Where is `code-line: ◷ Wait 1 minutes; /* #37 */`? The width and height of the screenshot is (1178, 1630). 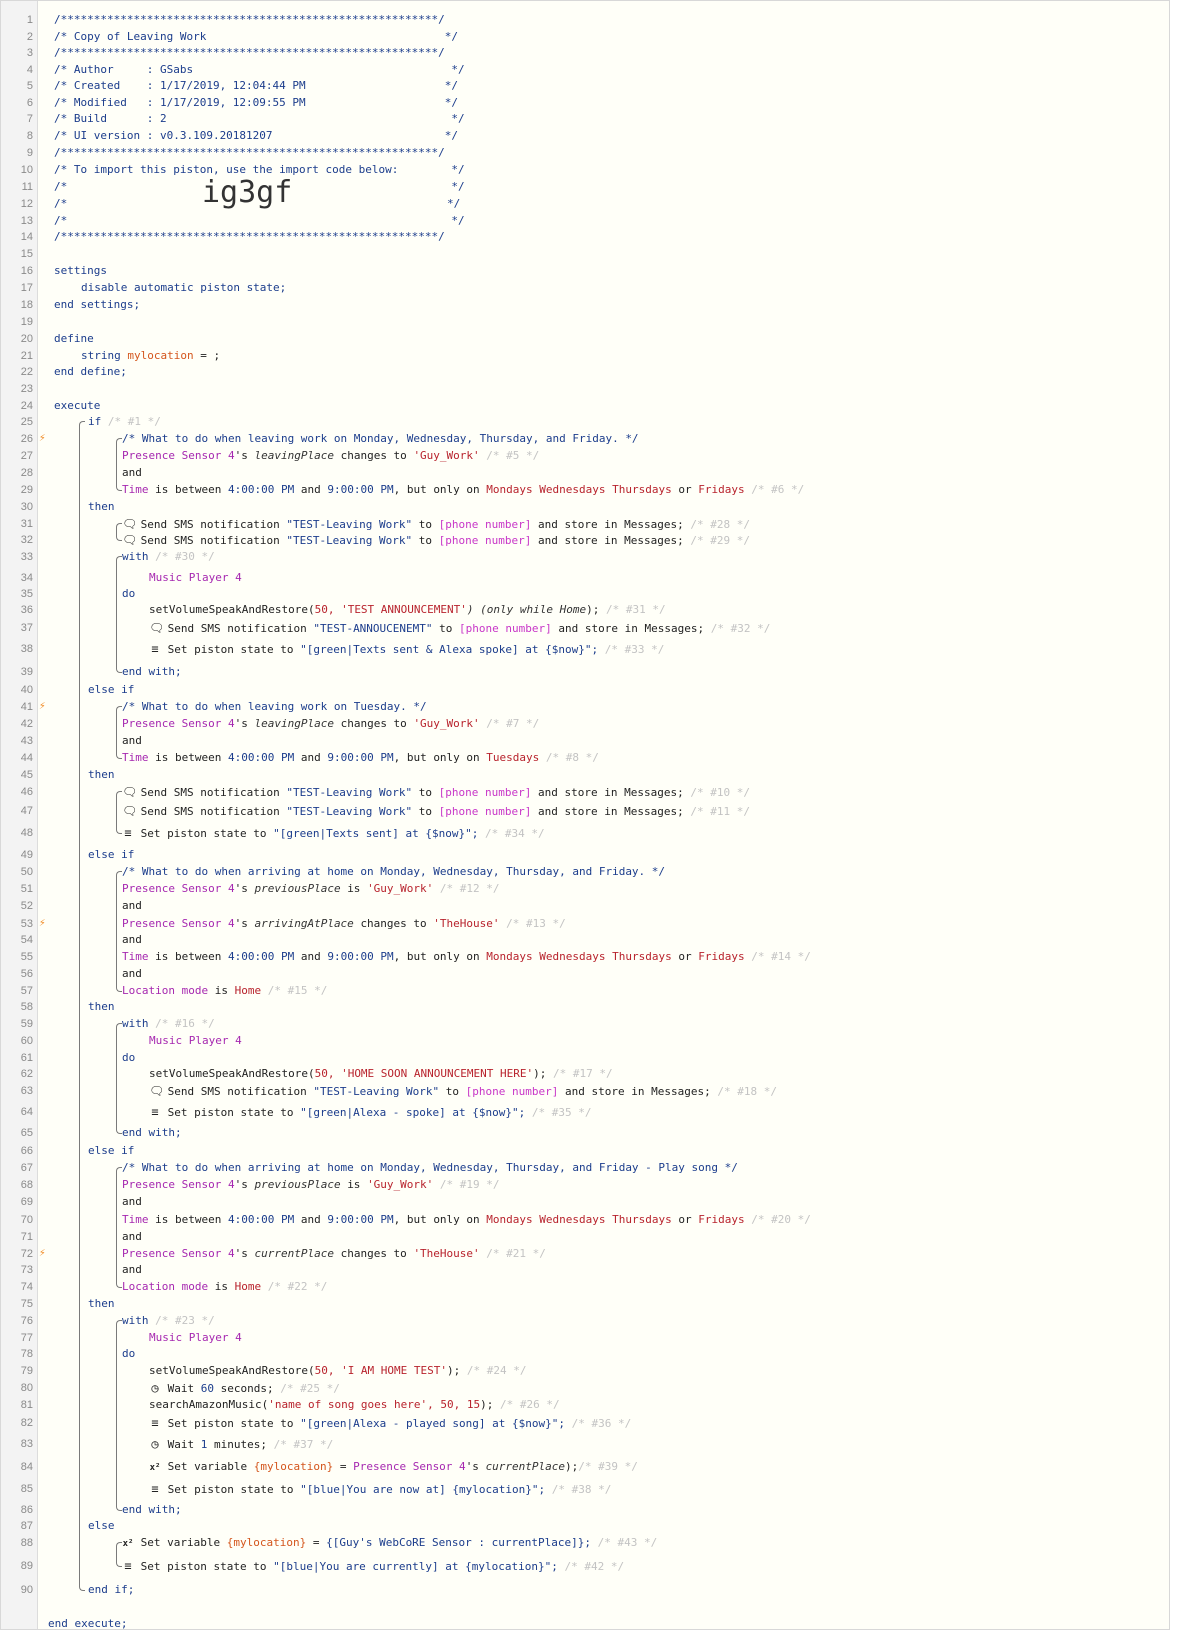
code-line: ◷ Wait 1 minutes; /* #37 */ is located at coordinates (244, 1444).